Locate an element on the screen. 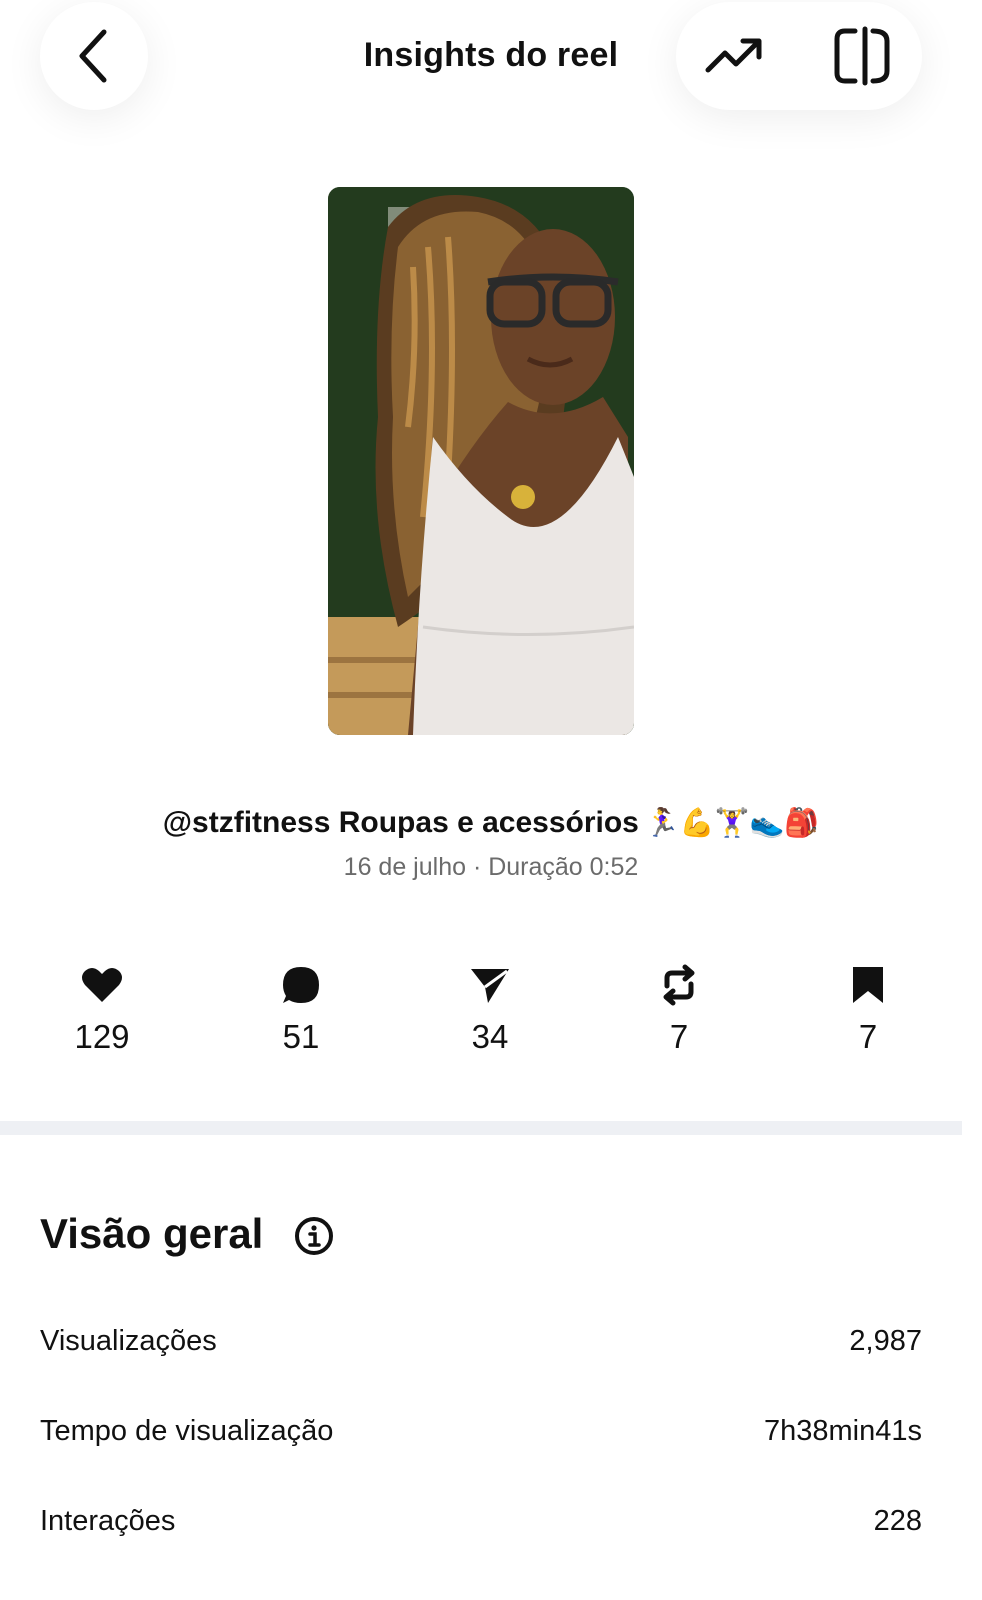 The width and height of the screenshot is (982, 1600). info-icon-glyph is located at coordinates (314, 1236).